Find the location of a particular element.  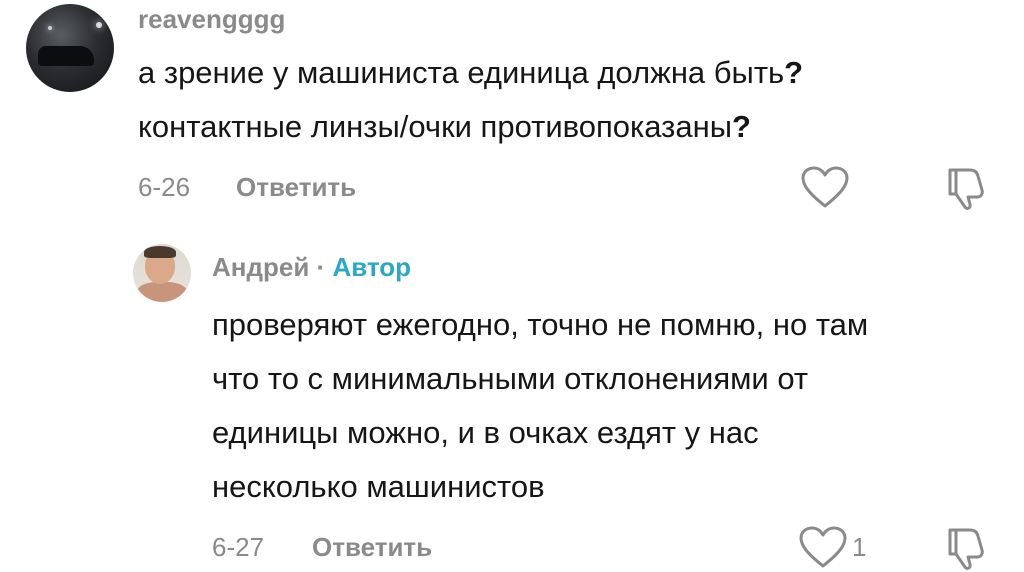

reply-text-line: несколько машинистов is located at coordinates (378, 486).